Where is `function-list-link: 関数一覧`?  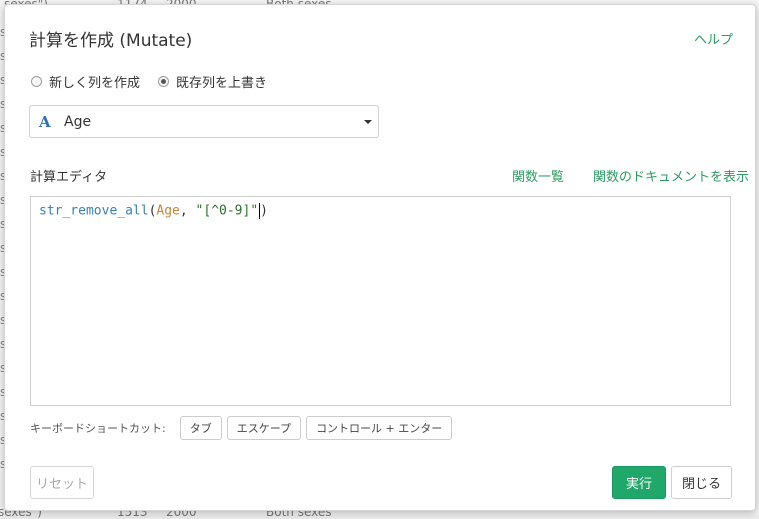
function-list-link: 関数一覧 is located at coordinates (538, 175).